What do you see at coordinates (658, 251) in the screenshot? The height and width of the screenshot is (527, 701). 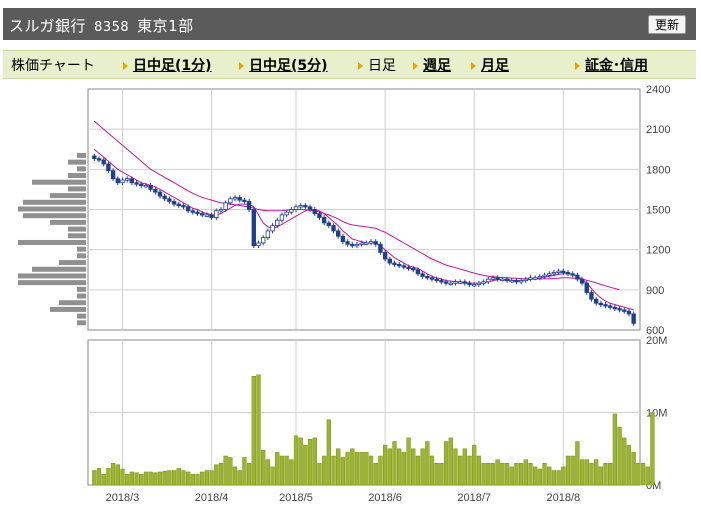 I see `price-tick-label: 1200` at bounding box center [658, 251].